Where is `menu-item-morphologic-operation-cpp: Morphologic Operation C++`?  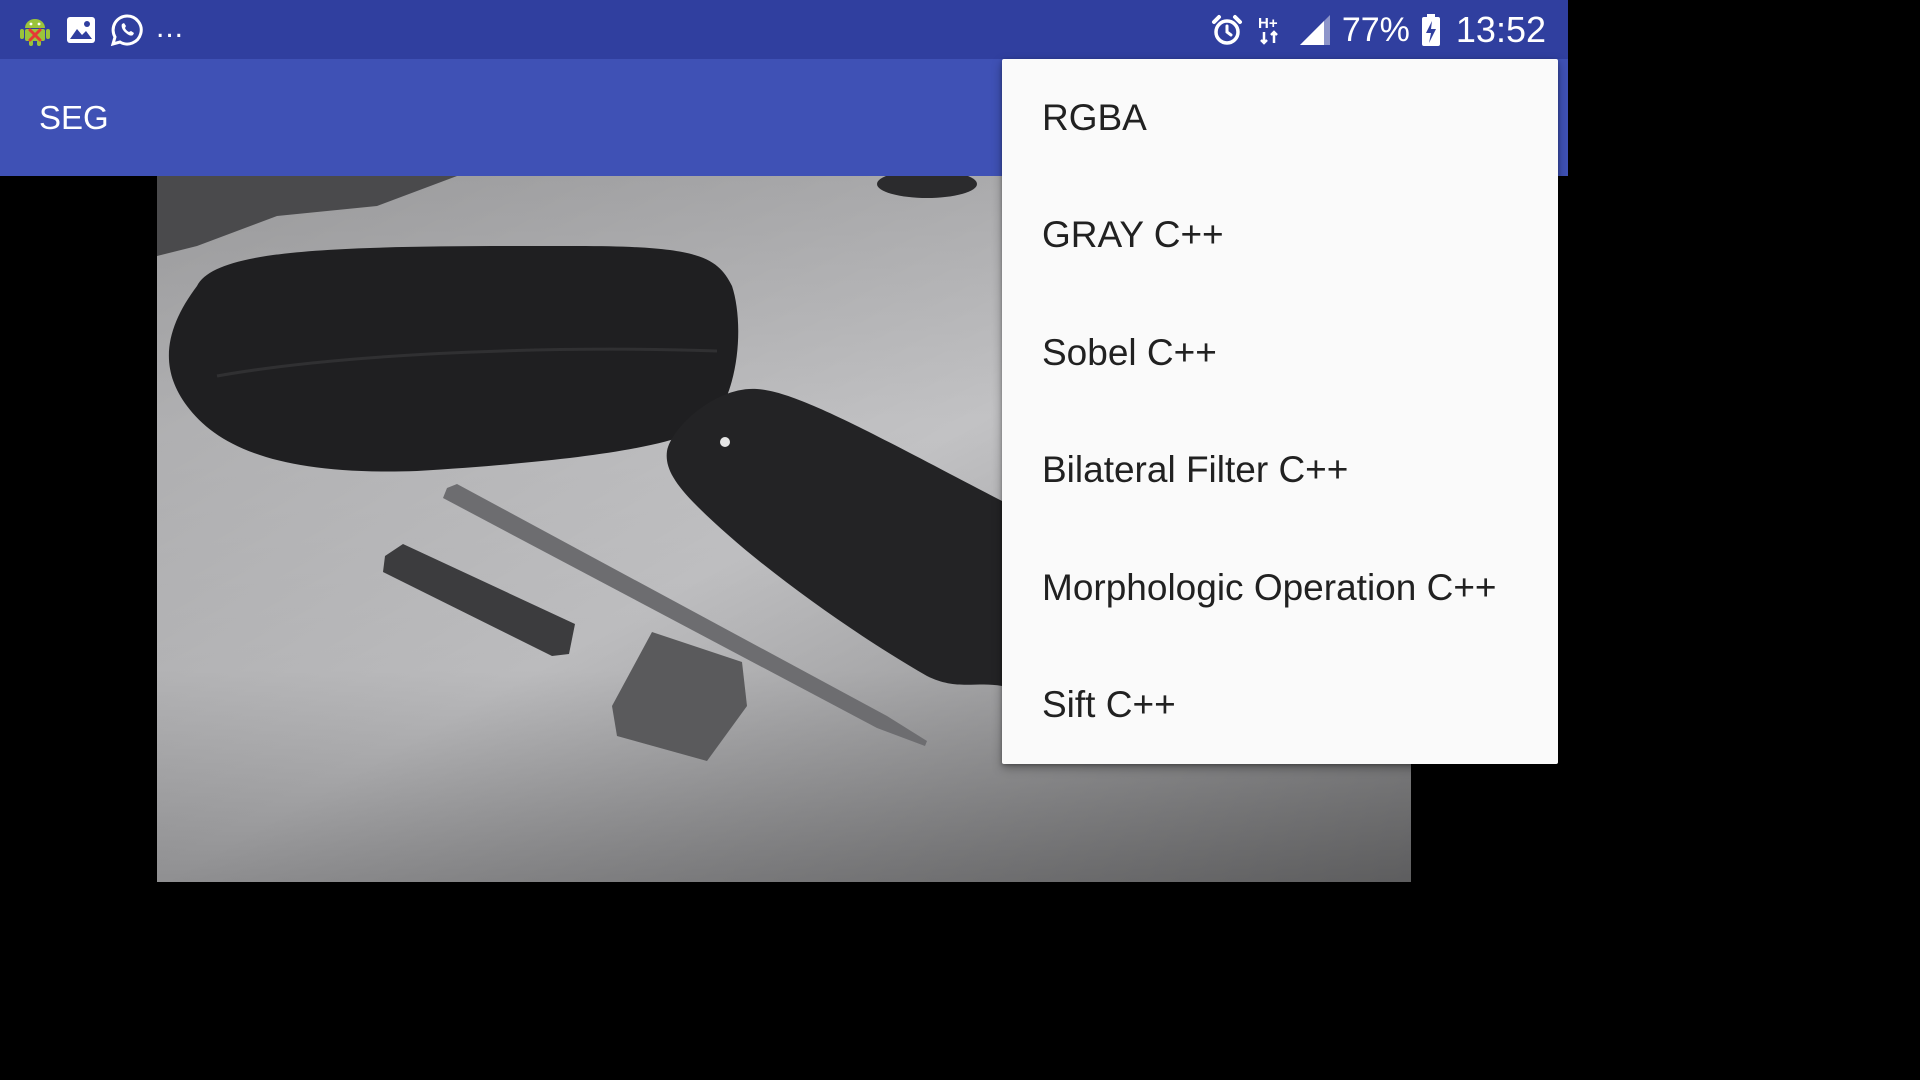
menu-item-morphologic-operation-cpp: Morphologic Operation C++ is located at coordinates (1280, 588).